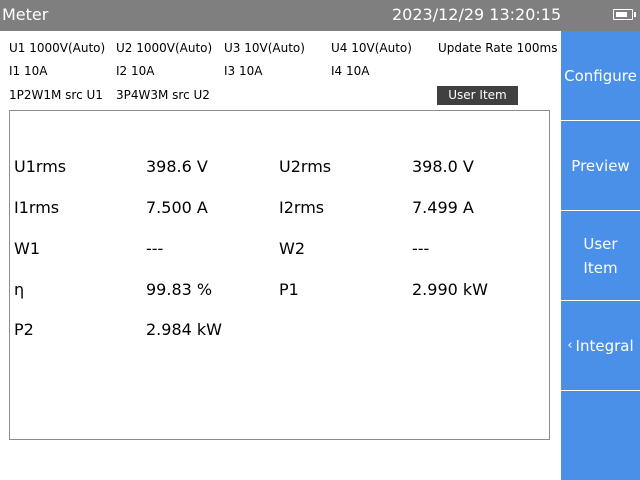 This screenshot has width=640, height=480. What do you see at coordinates (320, 15) in the screenshot?
I see `title-bar: Meter 2023/12/29 13:20:15` at bounding box center [320, 15].